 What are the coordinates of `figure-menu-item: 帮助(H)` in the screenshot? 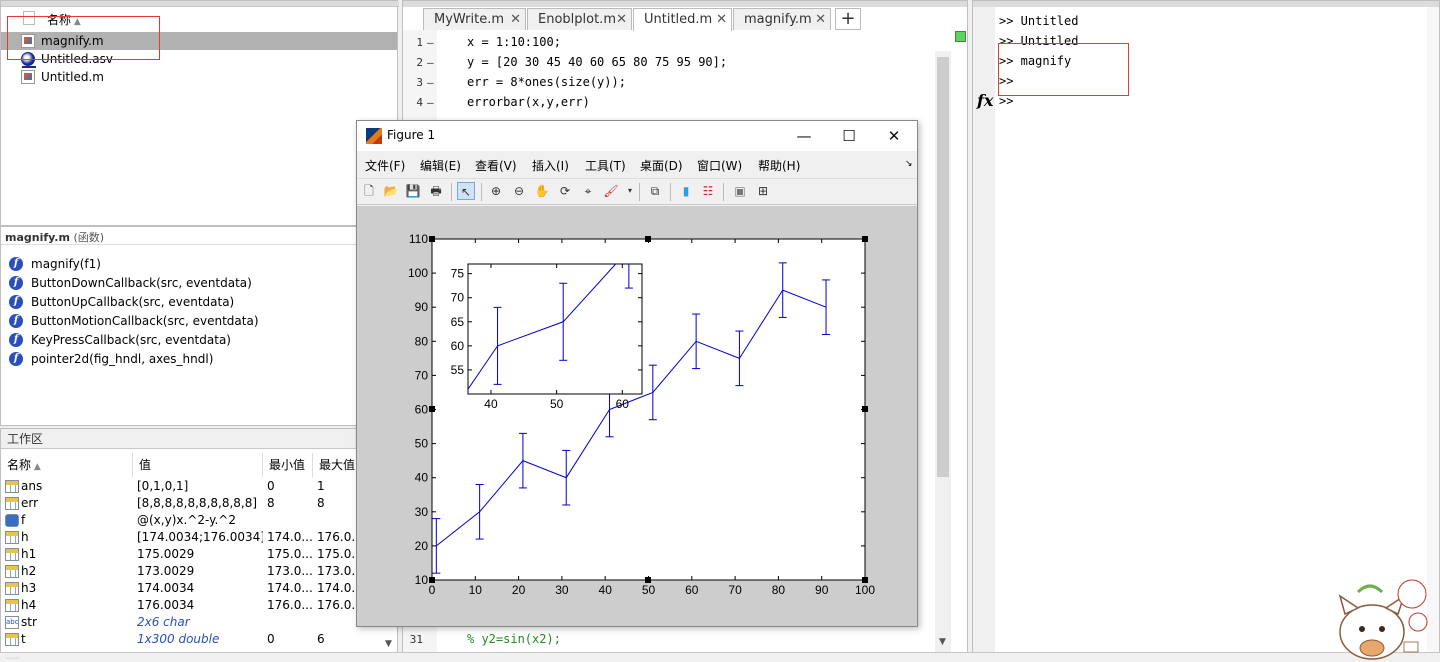 It's located at (779, 165).